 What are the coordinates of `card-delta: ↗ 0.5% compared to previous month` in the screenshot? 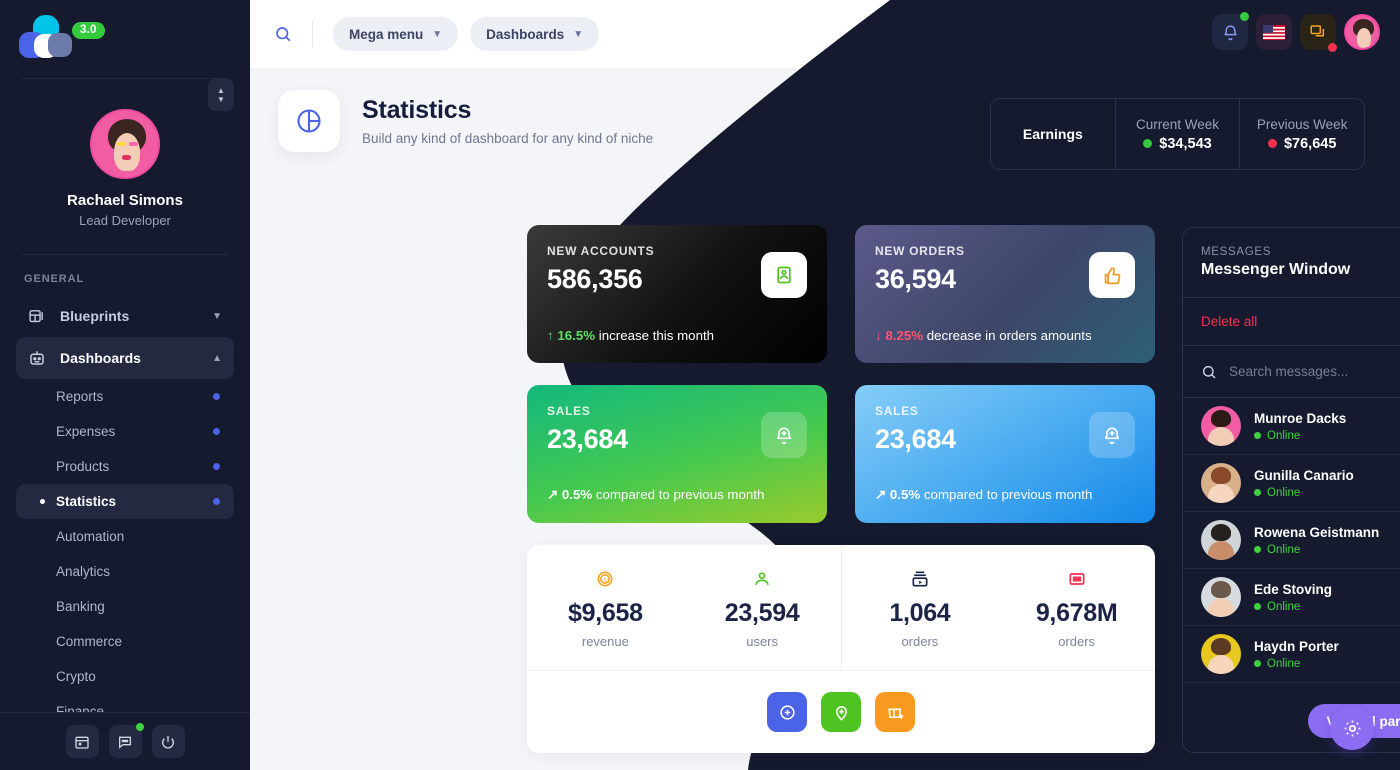 It's located at (655, 495).